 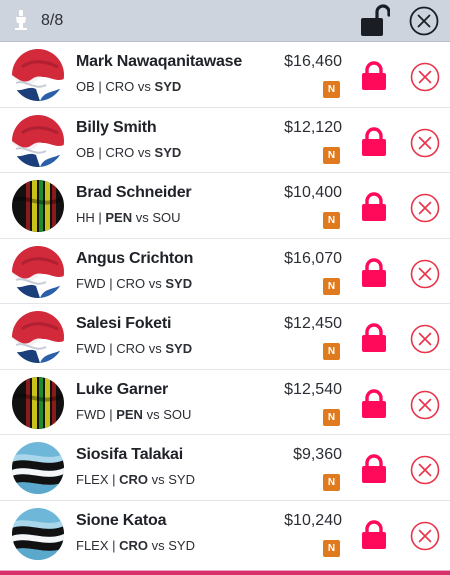 I want to click on player-price: $9,360, so click(x=317, y=454).